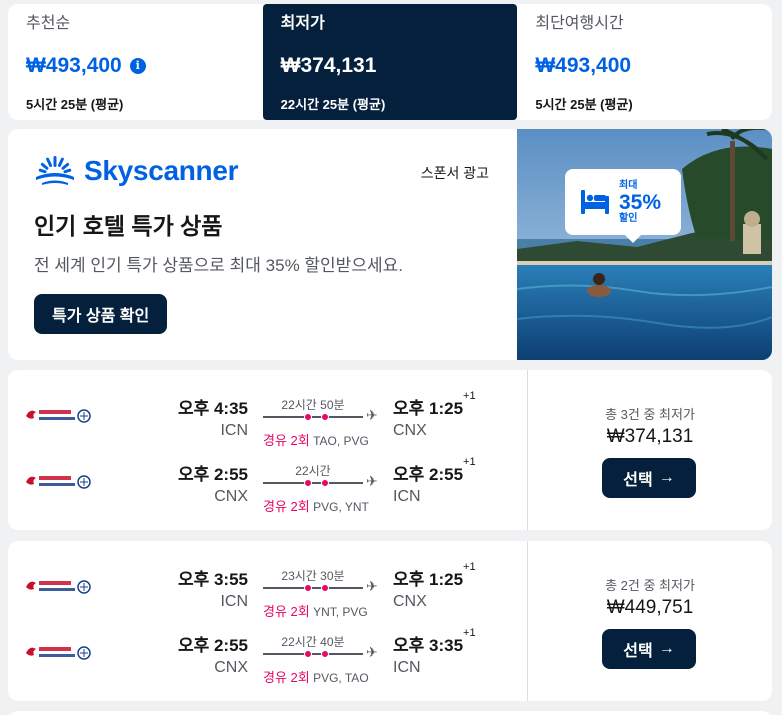 Image resolution: width=782 pixels, height=715 pixels. I want to click on tab-cheapest: 최저가 ₩374,131 22시간 25분 (평균), so click(390, 62).